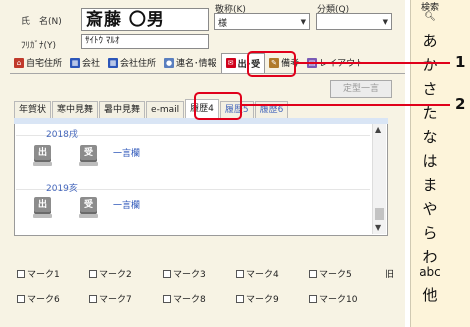 The image size is (470, 327). I want to click on mark-checkbox-7: マーク7, so click(110, 298).